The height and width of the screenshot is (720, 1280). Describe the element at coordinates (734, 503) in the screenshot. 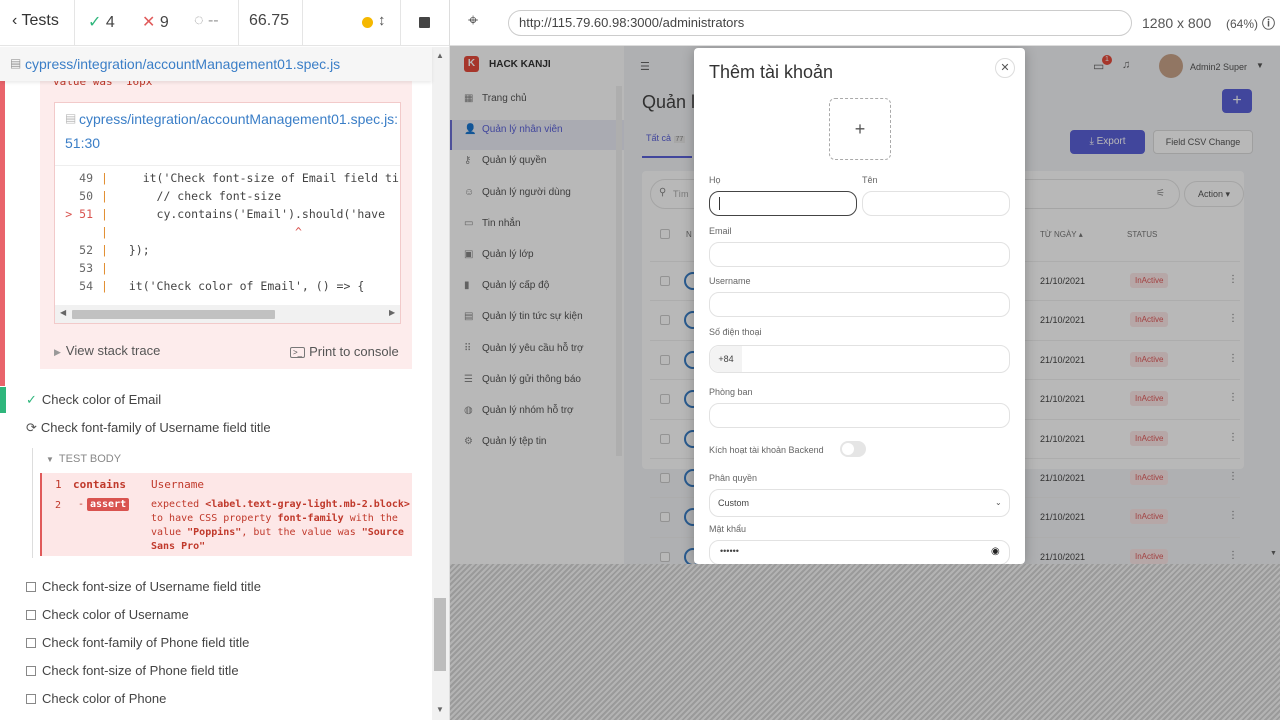

I see `role-selected-value: Custom` at that location.